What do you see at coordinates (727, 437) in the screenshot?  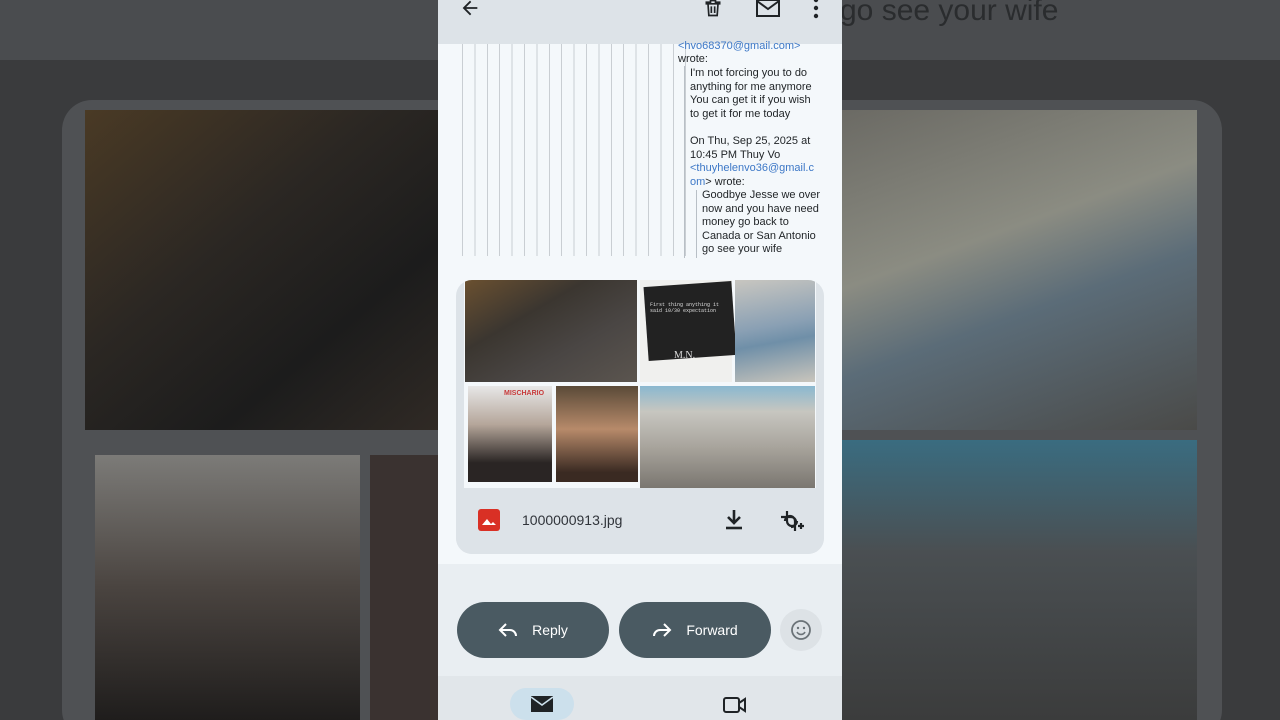 I see `collage-photo-room` at bounding box center [727, 437].